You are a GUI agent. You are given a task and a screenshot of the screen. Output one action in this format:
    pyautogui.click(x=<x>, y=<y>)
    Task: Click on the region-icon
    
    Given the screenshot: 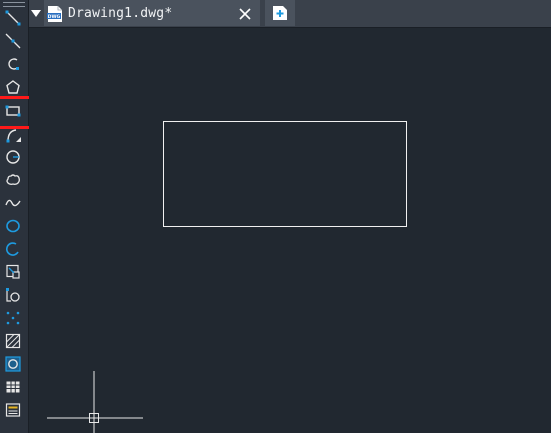 What is the action you would take?
    pyautogui.click(x=13, y=364)
    